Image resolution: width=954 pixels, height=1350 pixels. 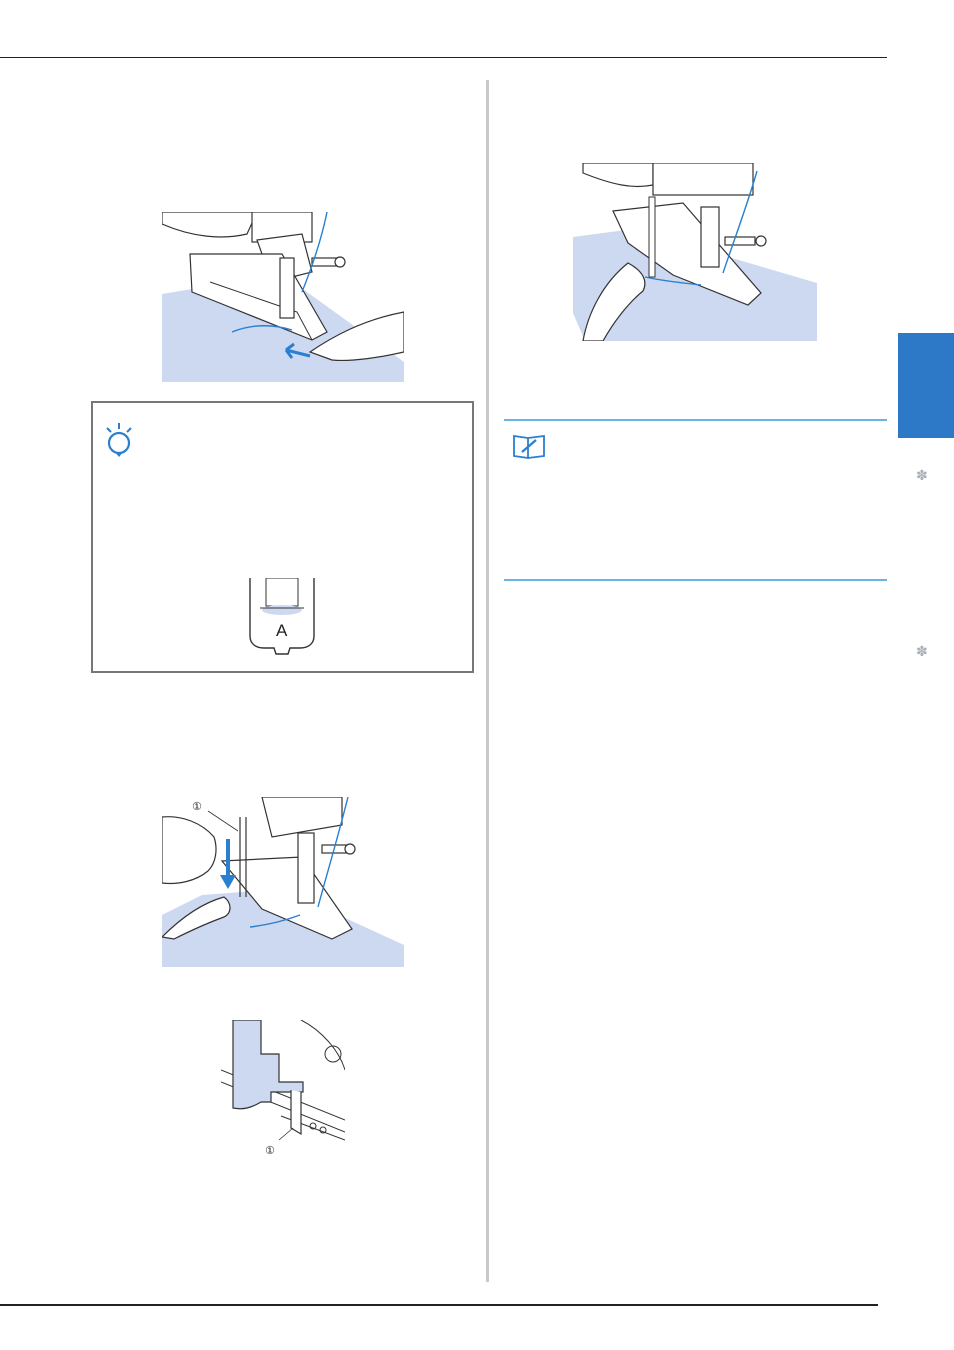 What do you see at coordinates (443, 57) in the screenshot?
I see `header-rule` at bounding box center [443, 57].